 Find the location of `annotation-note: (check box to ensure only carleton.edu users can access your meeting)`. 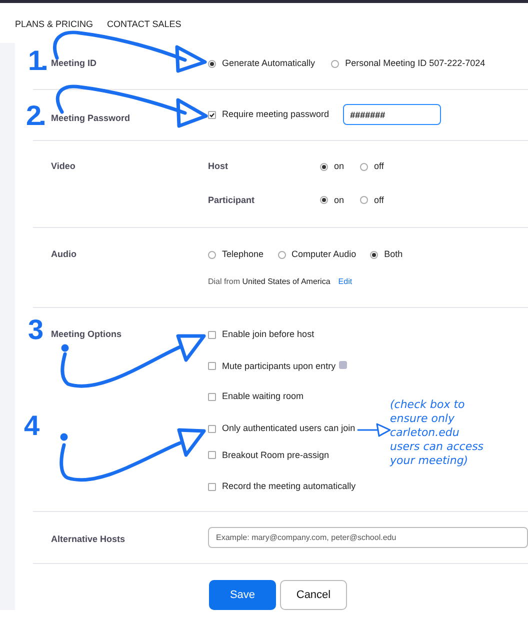

annotation-note: (check box to ensure only carleton.edu users can access your meeting) is located at coordinates (437, 433).